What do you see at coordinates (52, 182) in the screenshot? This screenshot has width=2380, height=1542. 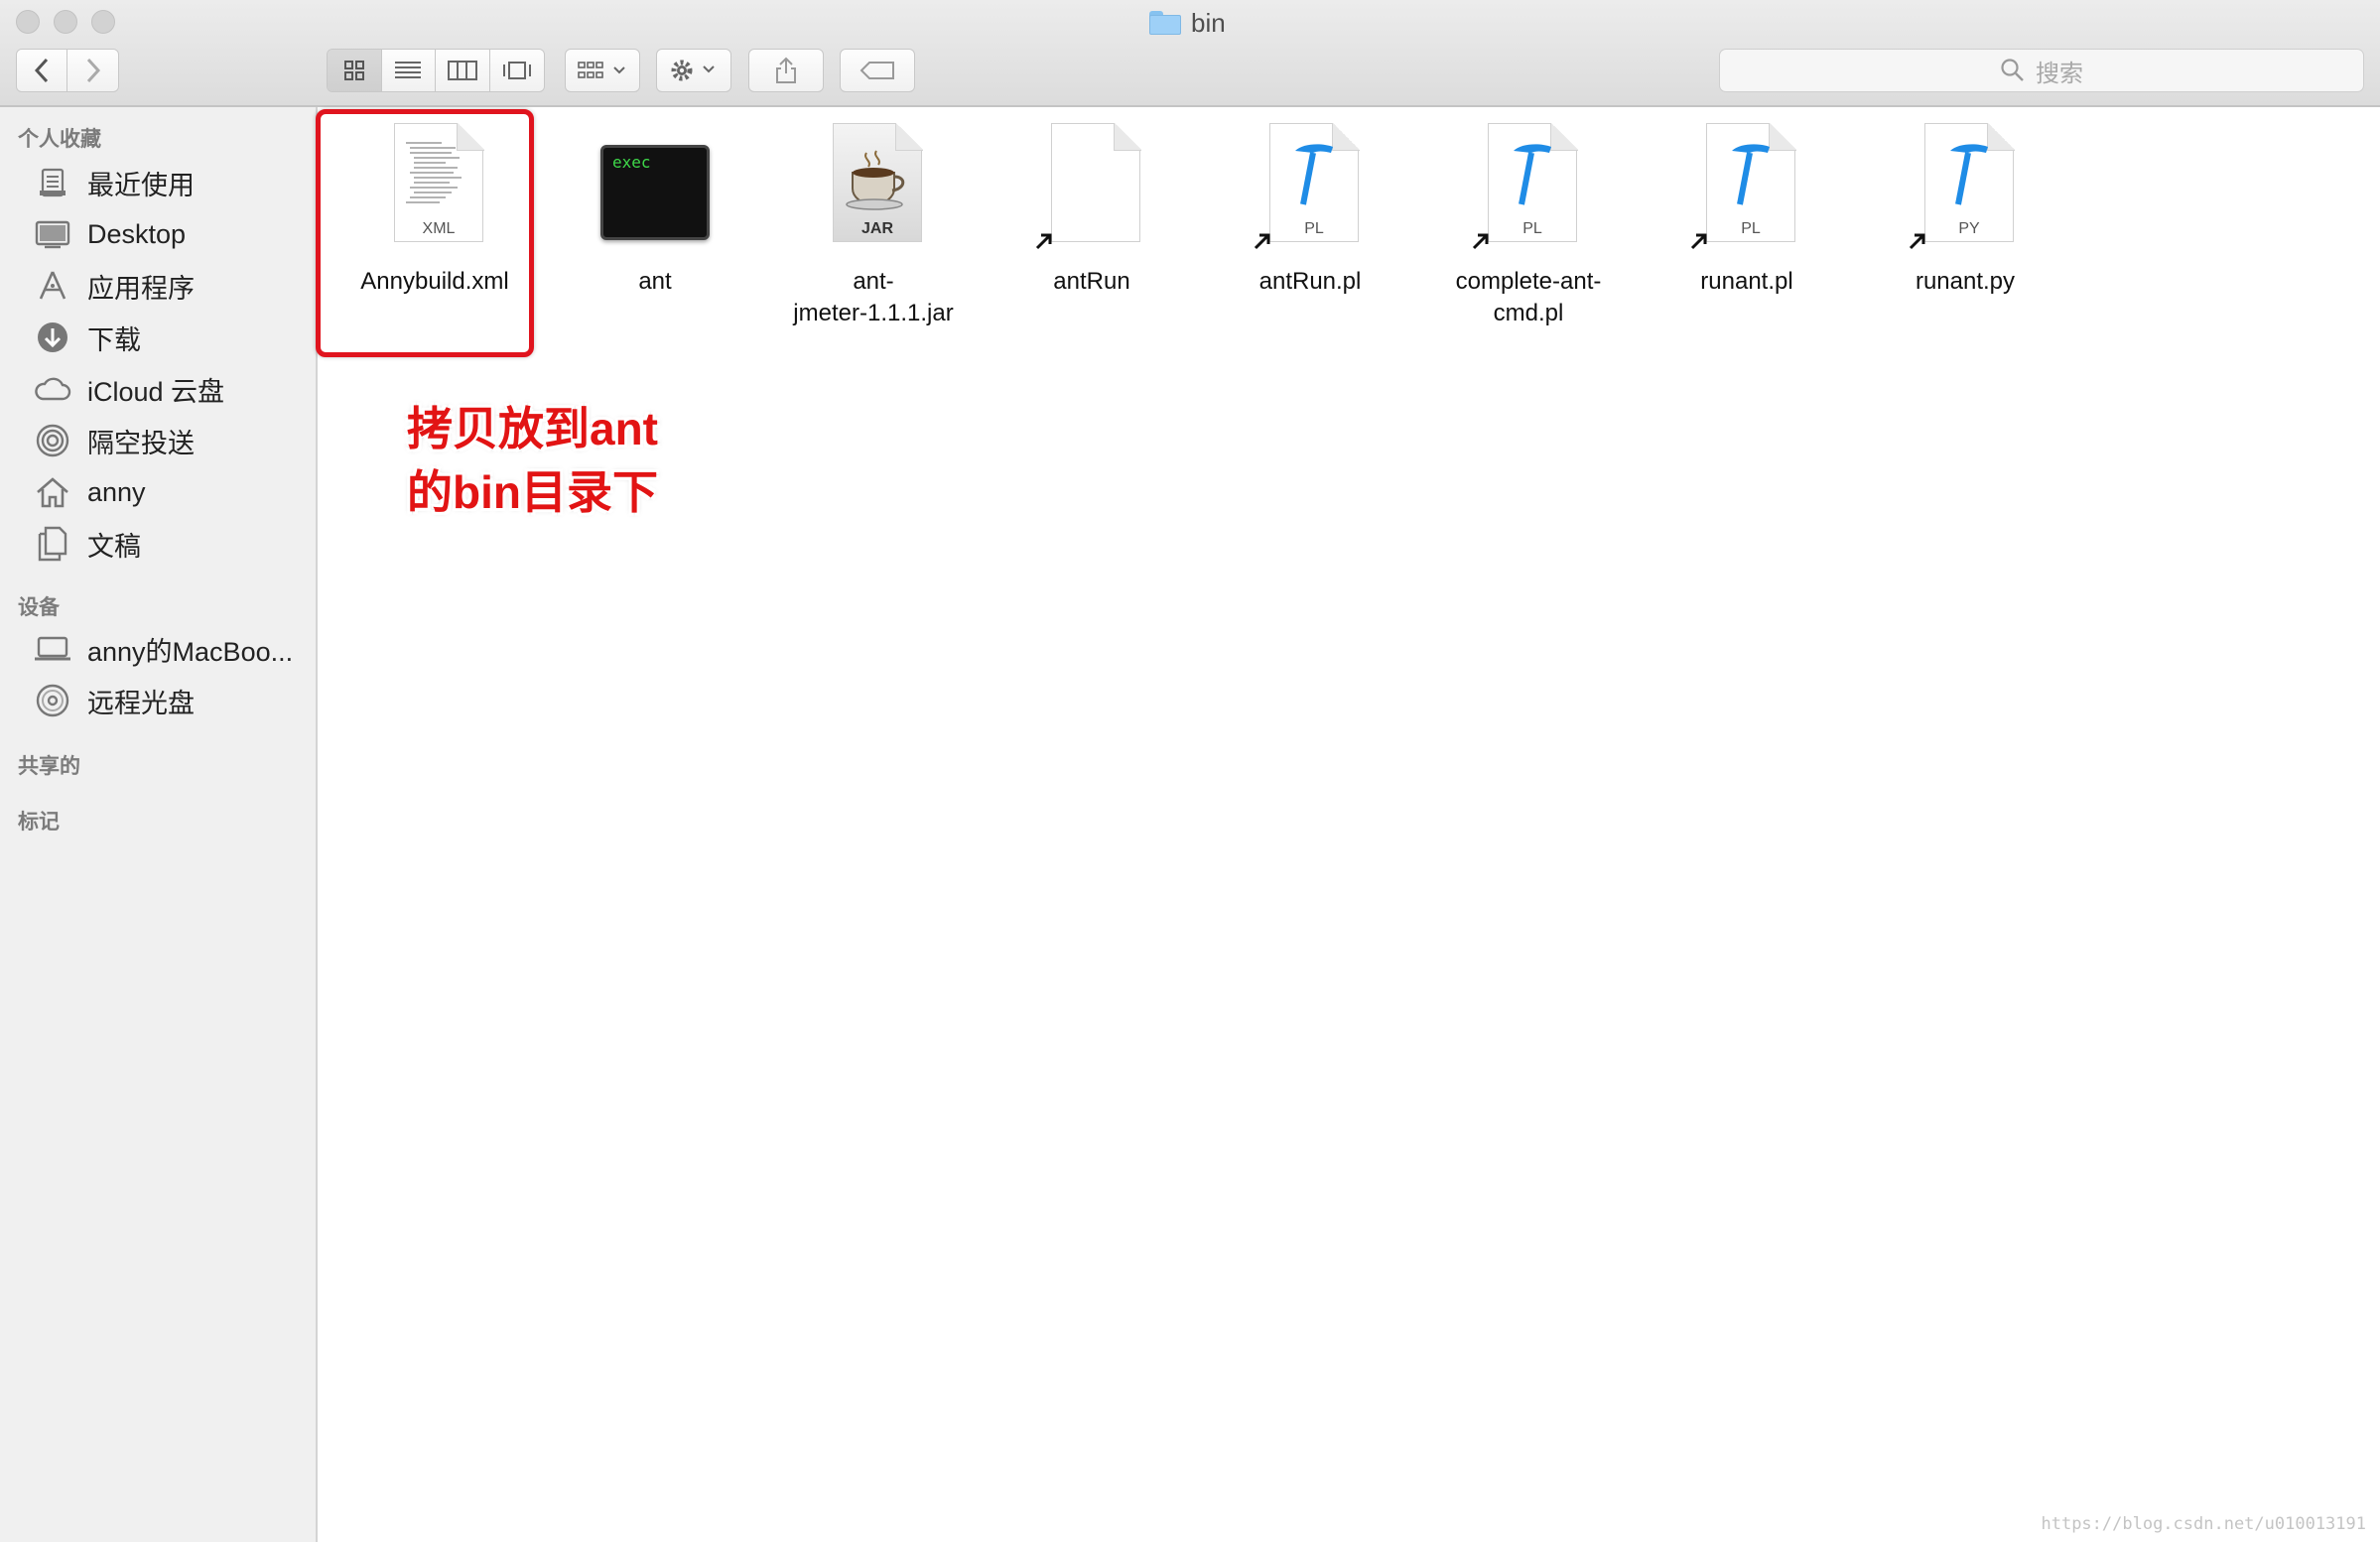 I see `recents-icon` at bounding box center [52, 182].